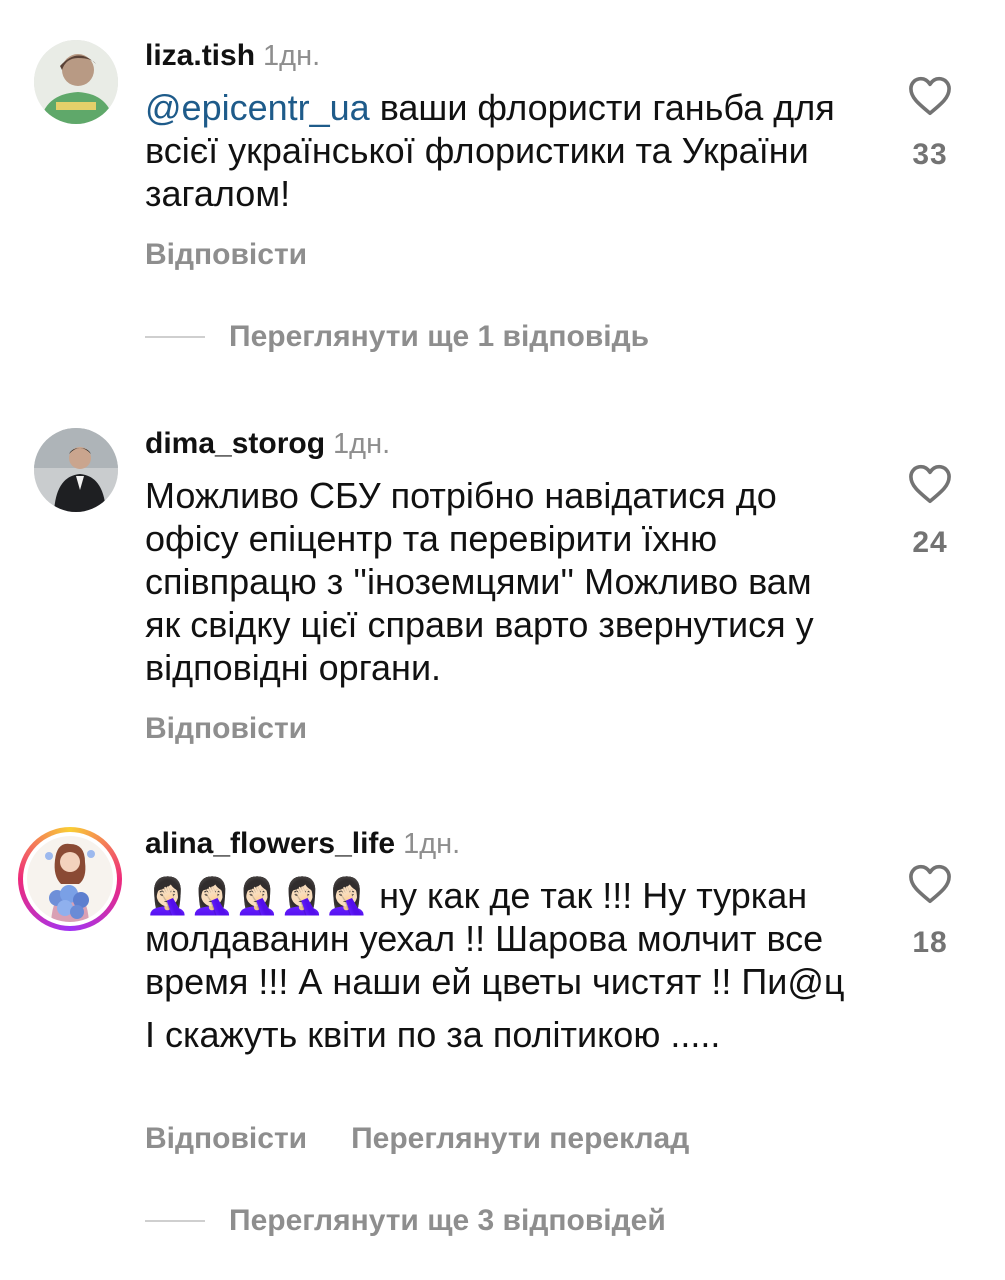  Describe the element at coordinates (930, 512) in the screenshot. I see `like-control: 24` at that location.